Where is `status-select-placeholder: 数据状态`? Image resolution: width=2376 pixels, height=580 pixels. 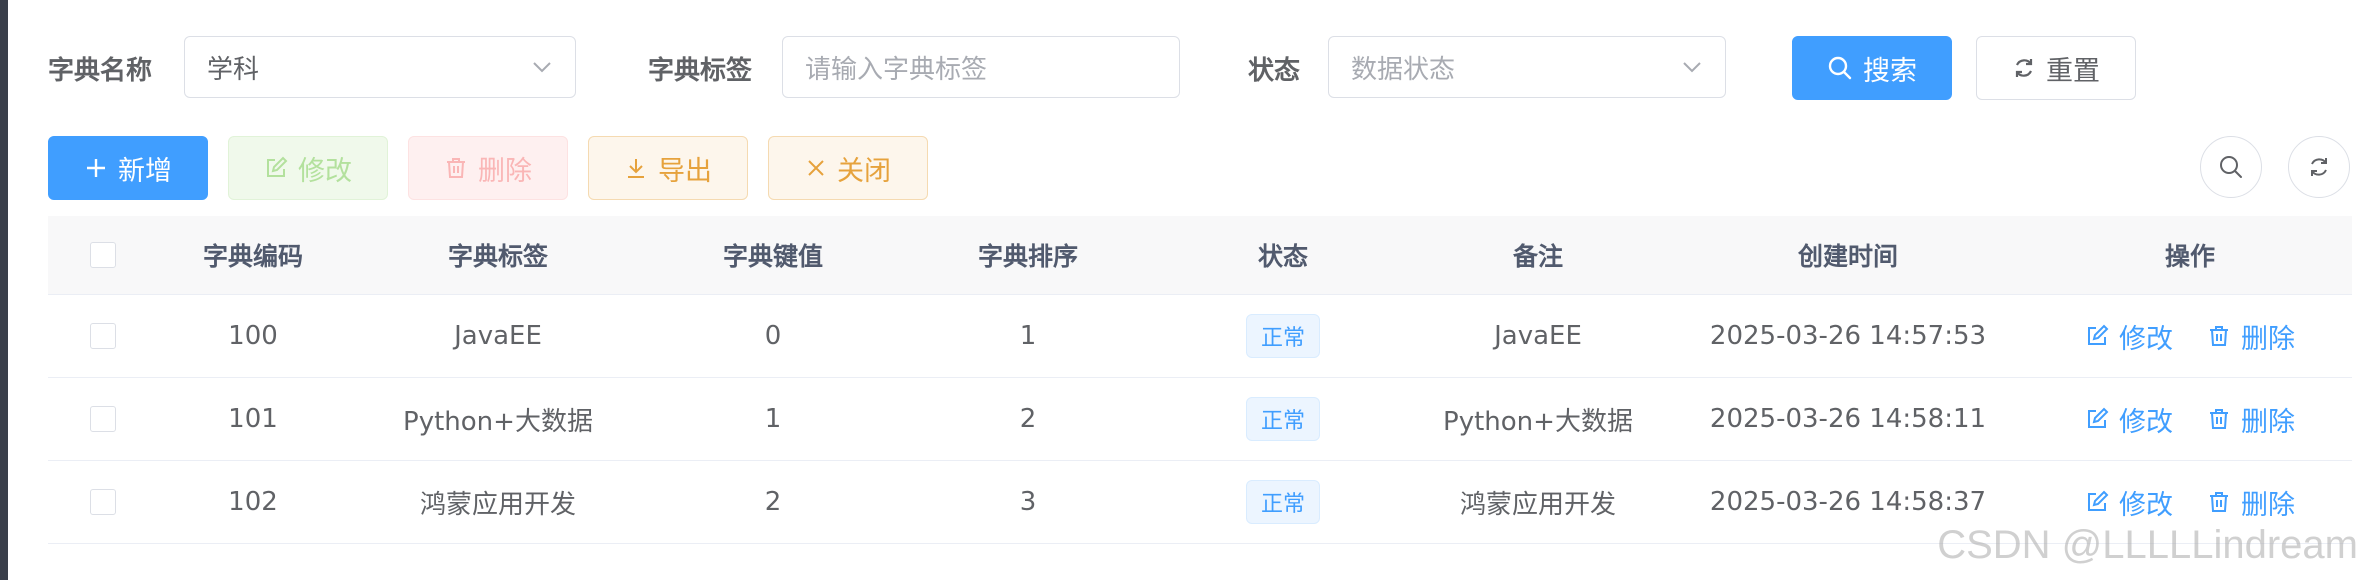 status-select-placeholder: 数据状态 is located at coordinates (1403, 69).